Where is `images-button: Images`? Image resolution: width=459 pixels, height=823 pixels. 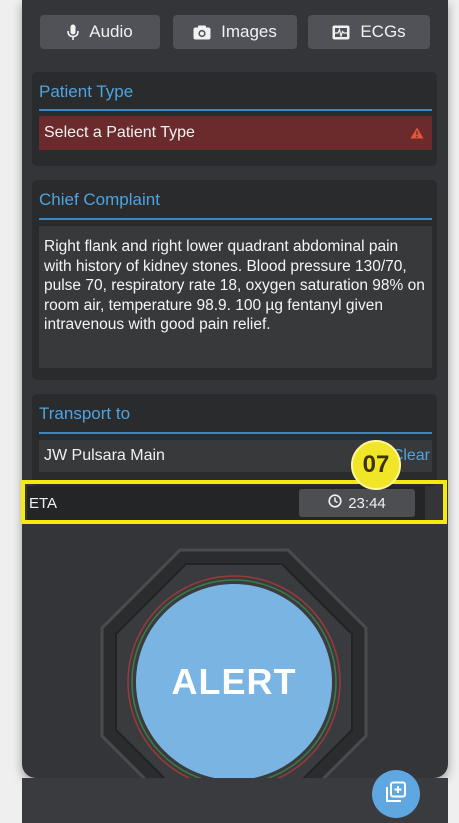 images-button: Images is located at coordinates (235, 32).